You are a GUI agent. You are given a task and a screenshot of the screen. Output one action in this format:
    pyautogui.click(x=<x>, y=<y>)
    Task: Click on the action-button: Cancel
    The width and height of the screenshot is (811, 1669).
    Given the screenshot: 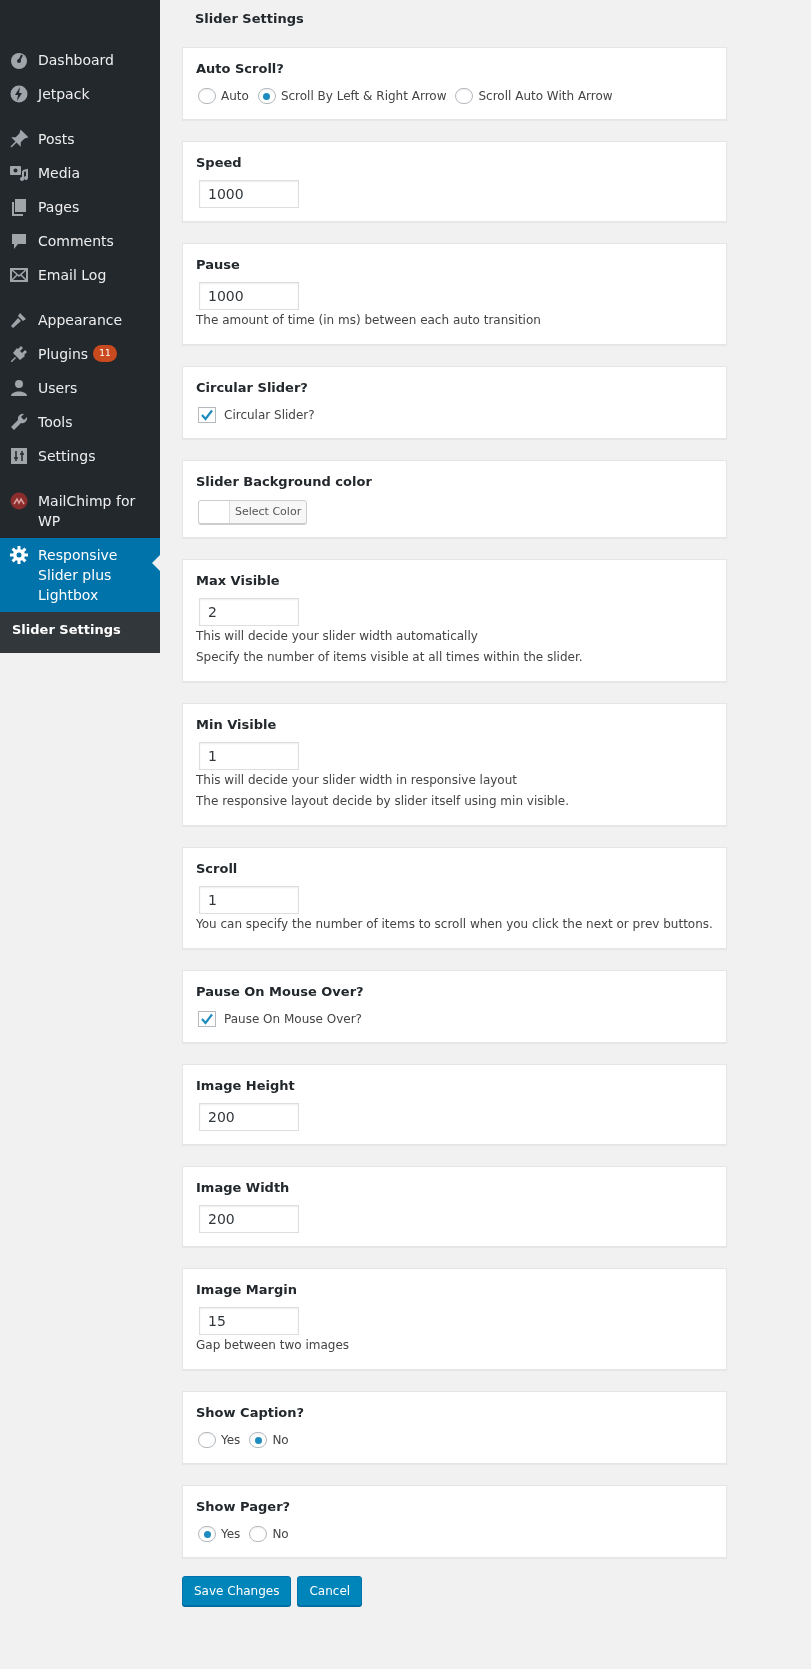 What is the action you would take?
    pyautogui.click(x=330, y=1591)
    